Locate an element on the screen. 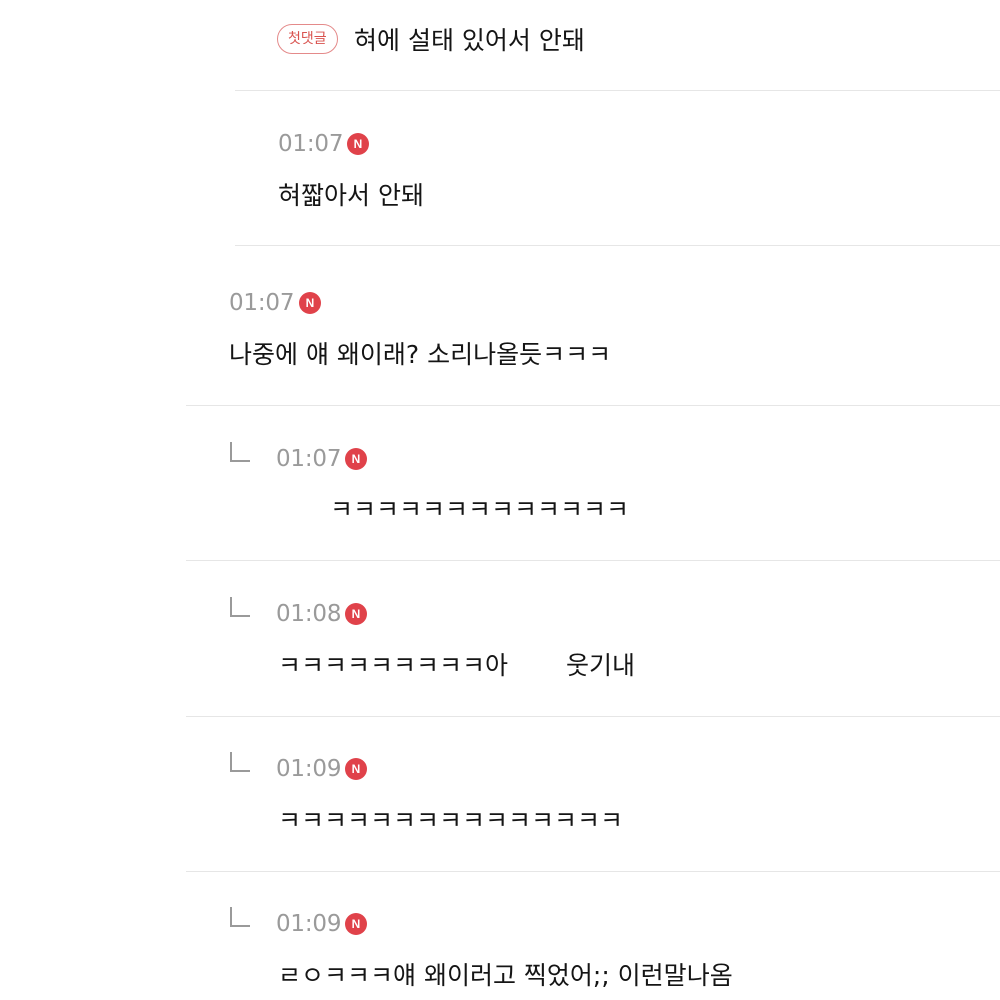 The height and width of the screenshot is (1000, 1000). comment-text: 혀에 설태 있어서 안돼 is located at coordinates (469, 40).